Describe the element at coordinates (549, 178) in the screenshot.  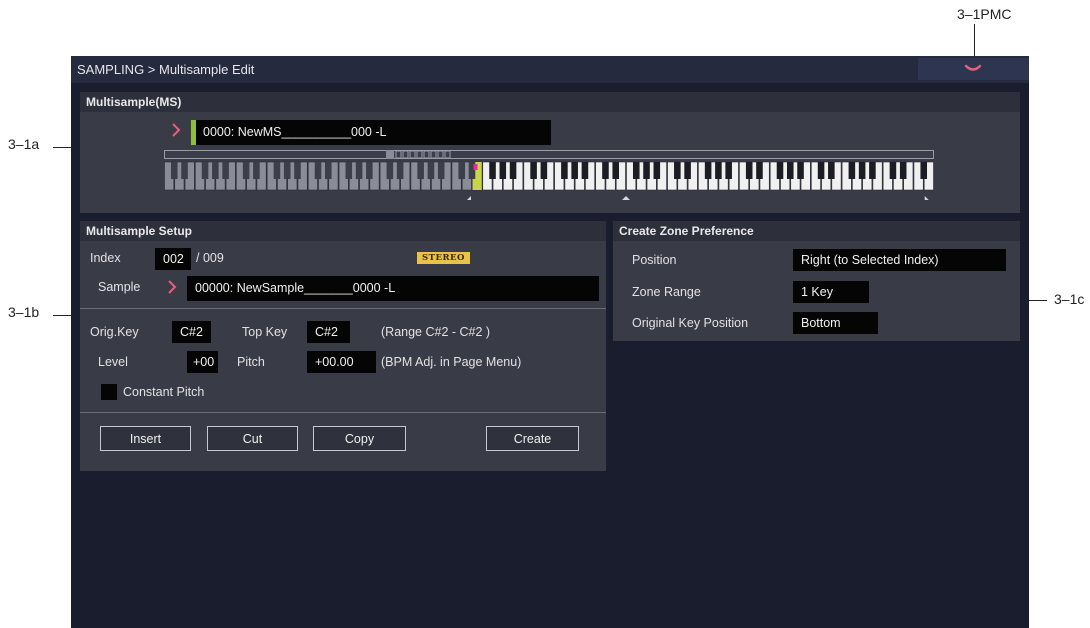
I see `keyboard-zone-map` at that location.